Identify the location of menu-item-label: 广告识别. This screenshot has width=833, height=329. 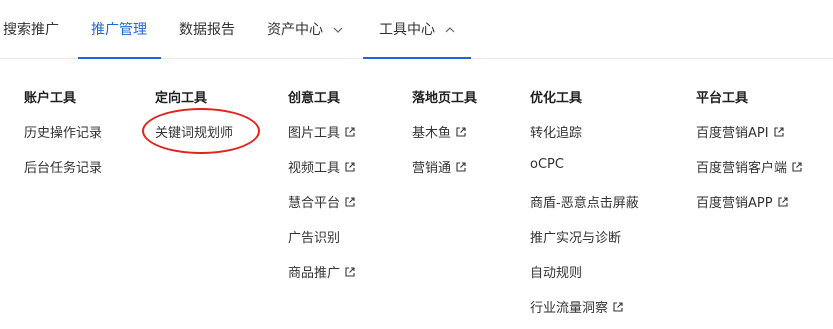
(314, 238).